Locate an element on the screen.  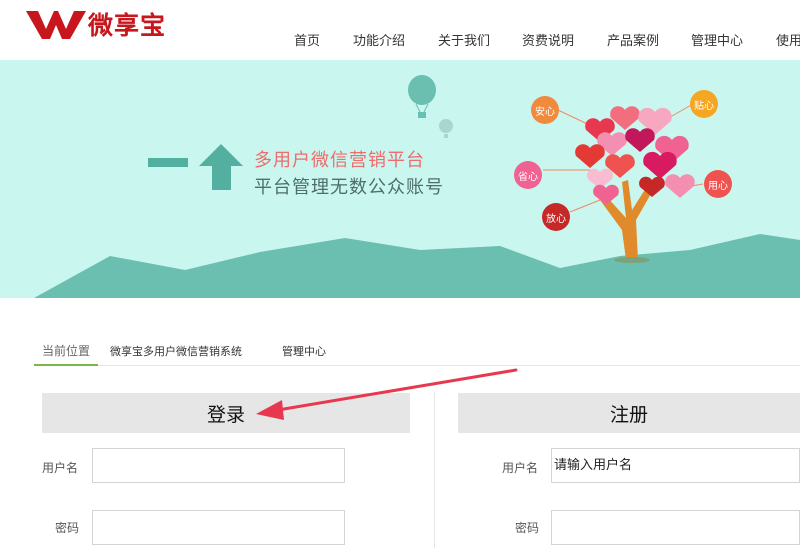
nav-about: 关于我们 is located at coordinates (464, 39).